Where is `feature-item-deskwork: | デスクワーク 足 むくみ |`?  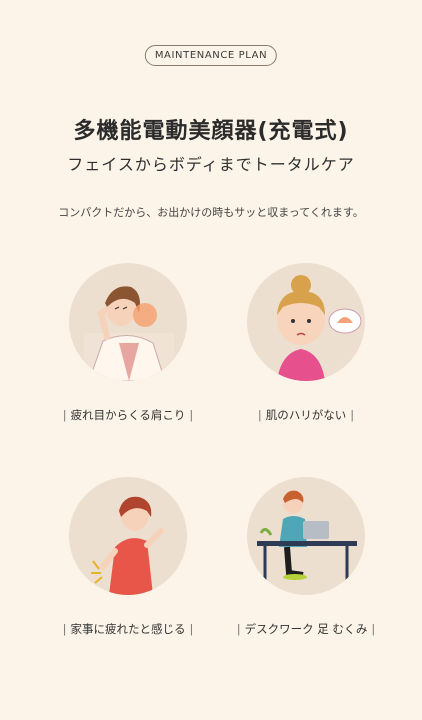 feature-item-deskwork: | デスクワーク 足 むくみ | is located at coordinates (306, 557).